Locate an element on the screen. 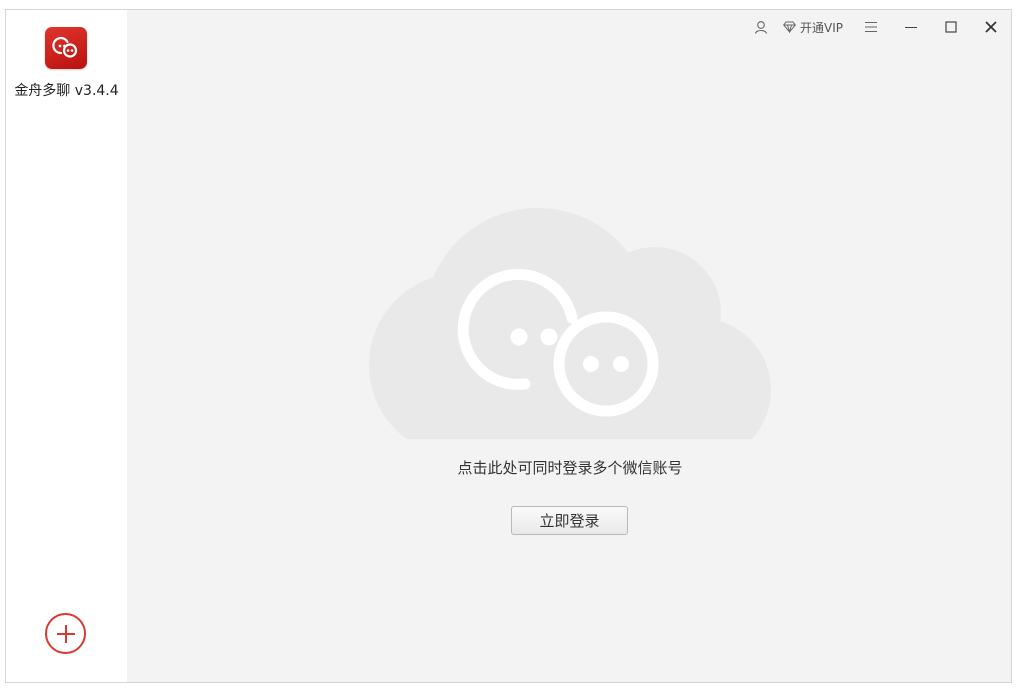  menu-icon is located at coordinates (871, 27).